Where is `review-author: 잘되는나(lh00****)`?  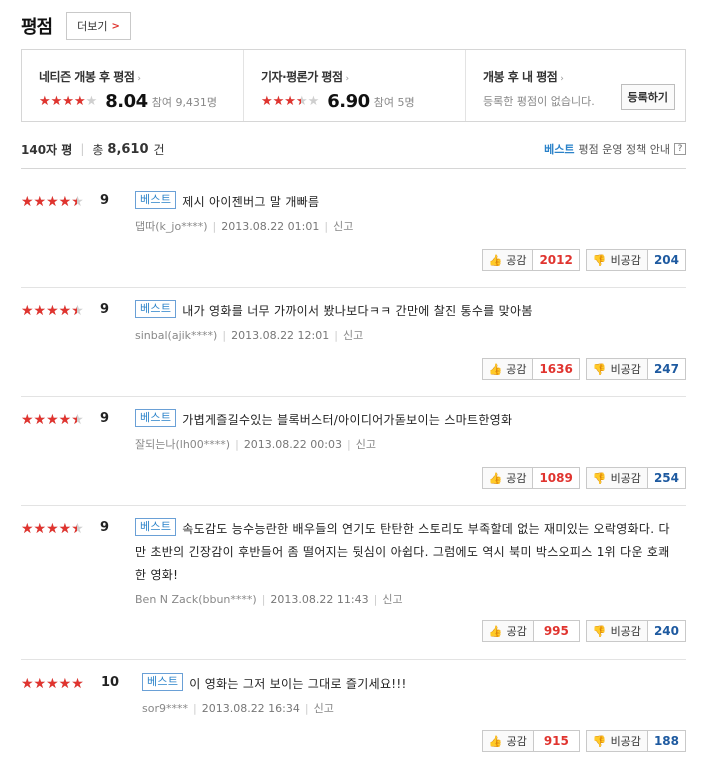 review-author: 잘되는나(lh00****) is located at coordinates (182, 444).